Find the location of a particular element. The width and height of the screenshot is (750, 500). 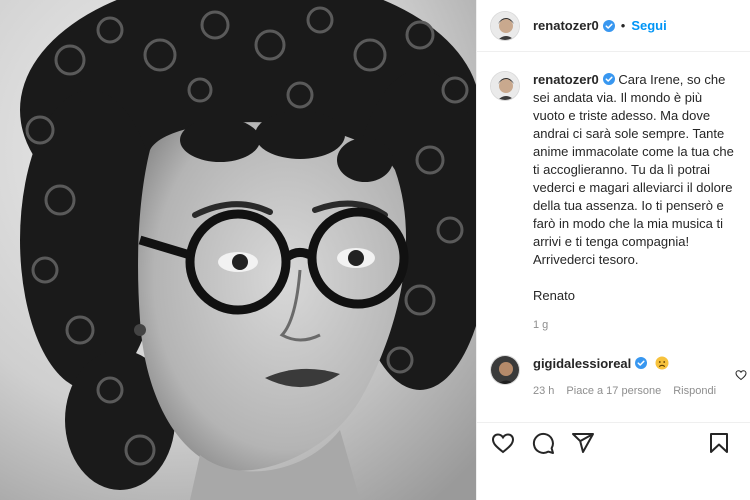

caption-time: 1 g is located at coordinates (635, 325).